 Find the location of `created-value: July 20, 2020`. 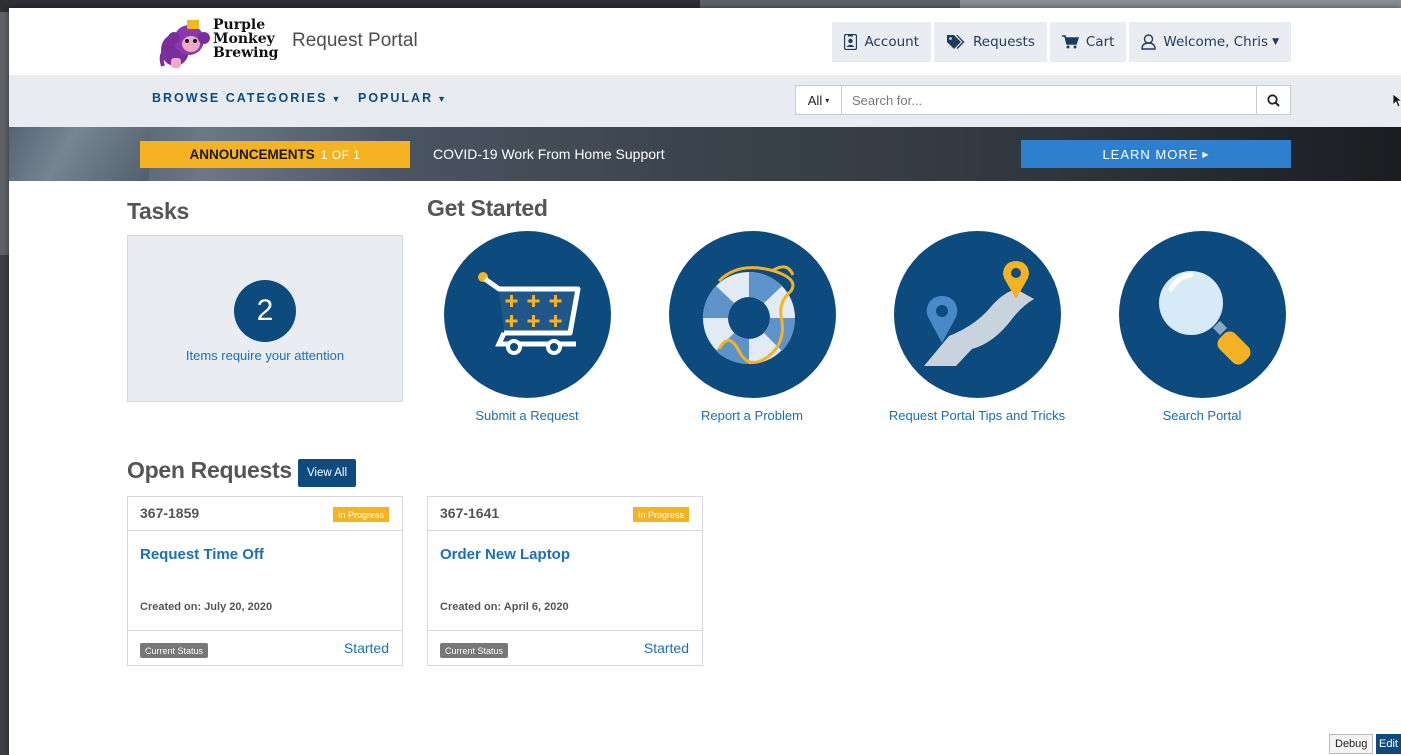

created-value: July 20, 2020 is located at coordinates (238, 607).